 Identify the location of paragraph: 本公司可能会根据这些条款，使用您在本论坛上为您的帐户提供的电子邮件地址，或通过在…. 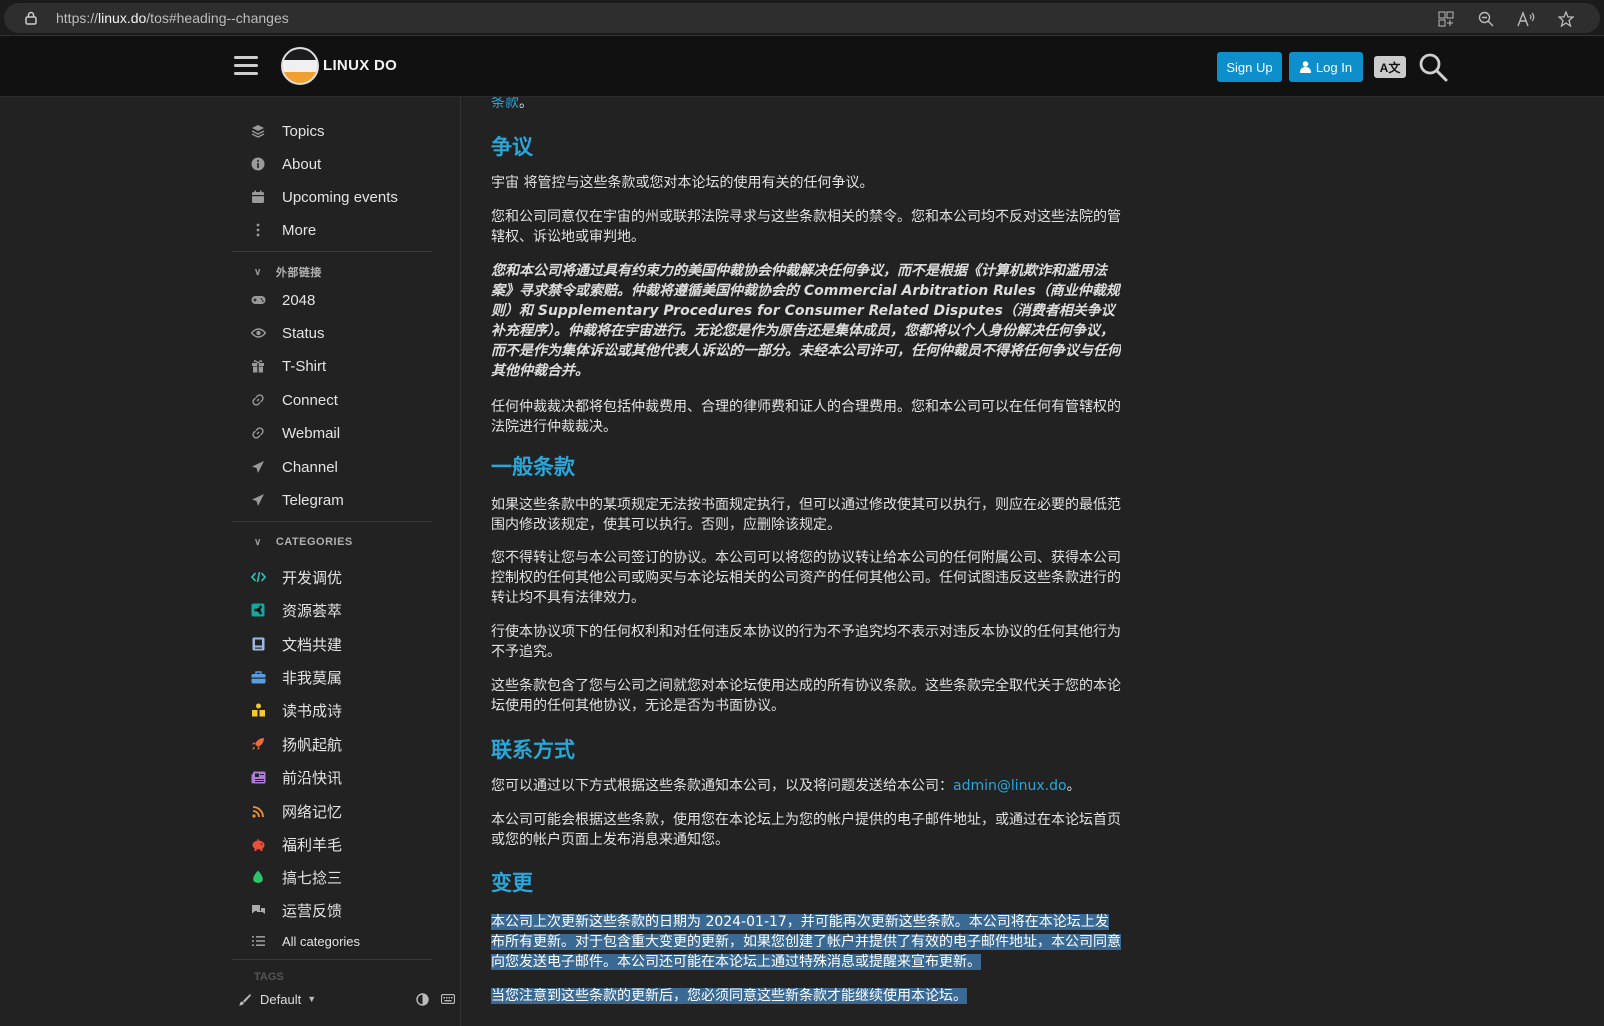
(806, 830).